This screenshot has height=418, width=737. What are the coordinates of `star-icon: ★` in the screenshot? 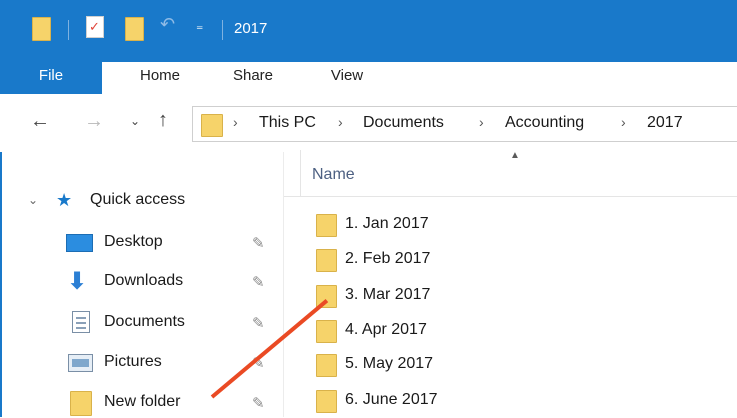 It's located at (64, 200).